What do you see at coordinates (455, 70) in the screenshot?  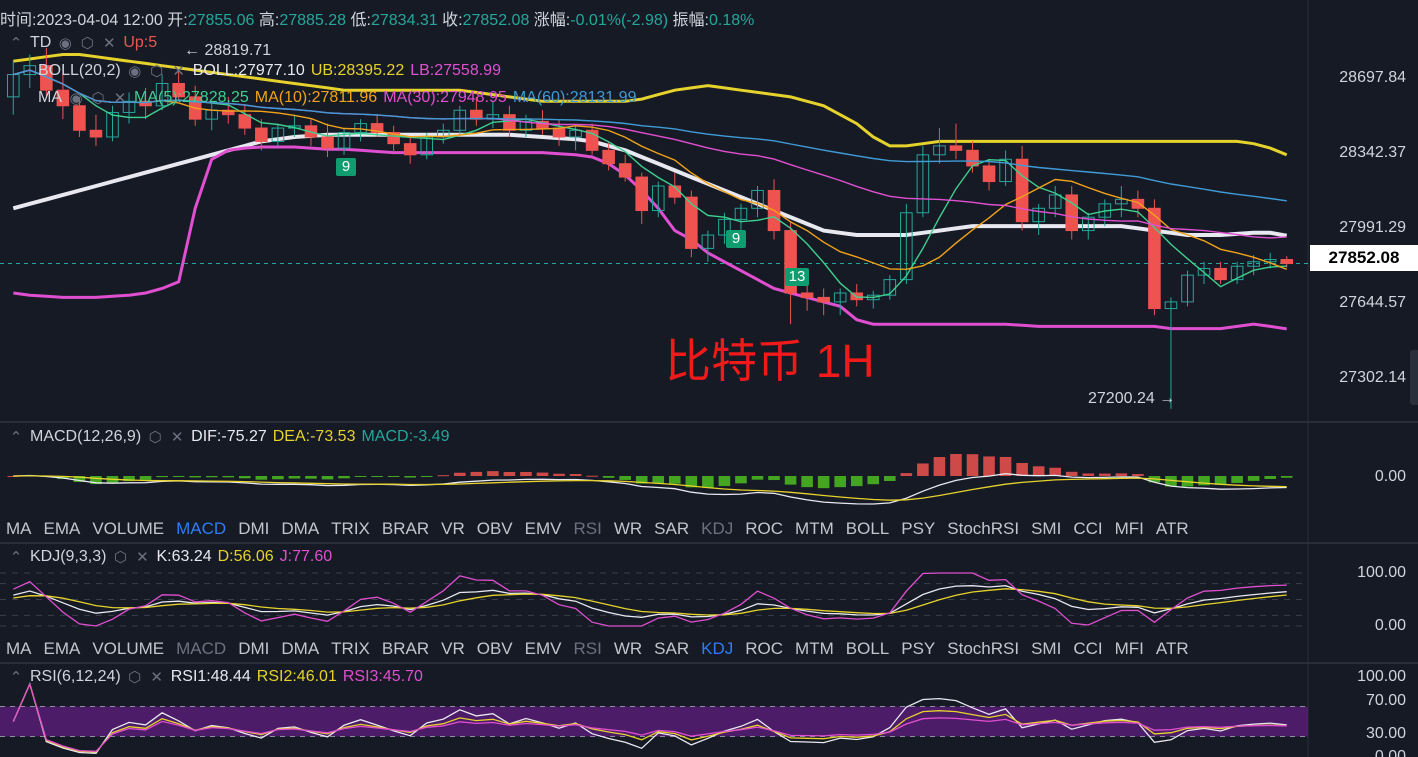 I see `boll-lb-value: LB:27558.99` at bounding box center [455, 70].